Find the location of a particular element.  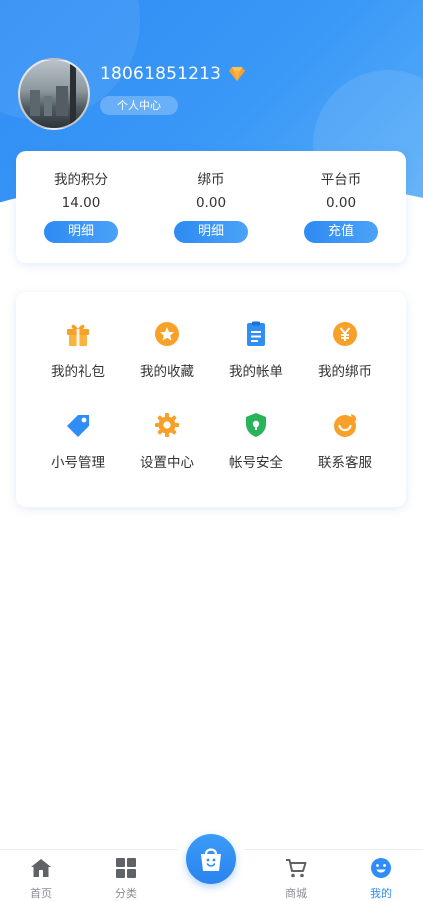

star-icon is located at coordinates (167, 334).